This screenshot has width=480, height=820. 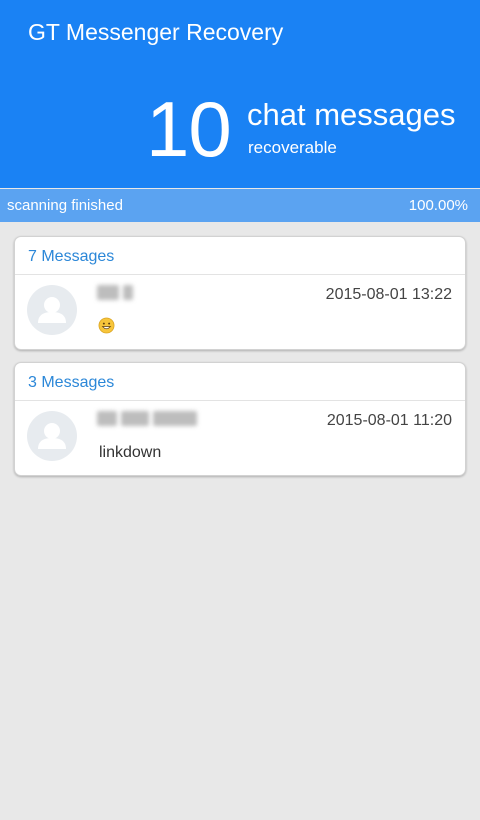 What do you see at coordinates (438, 205) in the screenshot?
I see `scan-percent-text: 100.00%` at bounding box center [438, 205].